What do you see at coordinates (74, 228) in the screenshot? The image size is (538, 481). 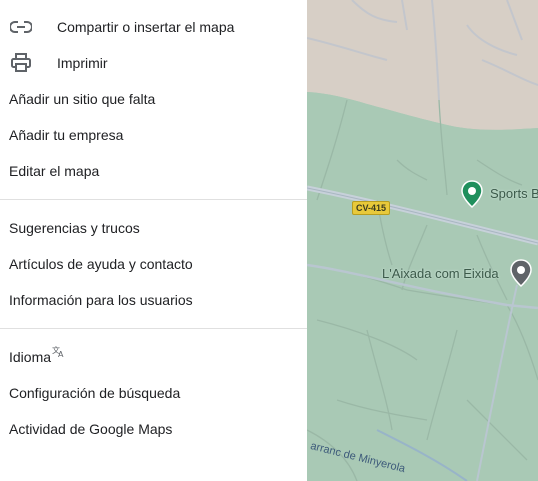 I see `tips-tricks-label: Sugerencias y trucos` at bounding box center [74, 228].